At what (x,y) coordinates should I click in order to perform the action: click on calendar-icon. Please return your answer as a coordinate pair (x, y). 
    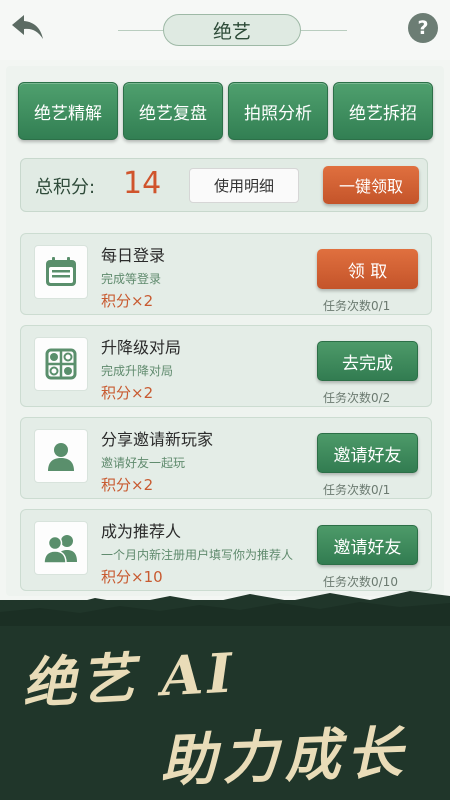
    Looking at the image, I should click on (61, 271).